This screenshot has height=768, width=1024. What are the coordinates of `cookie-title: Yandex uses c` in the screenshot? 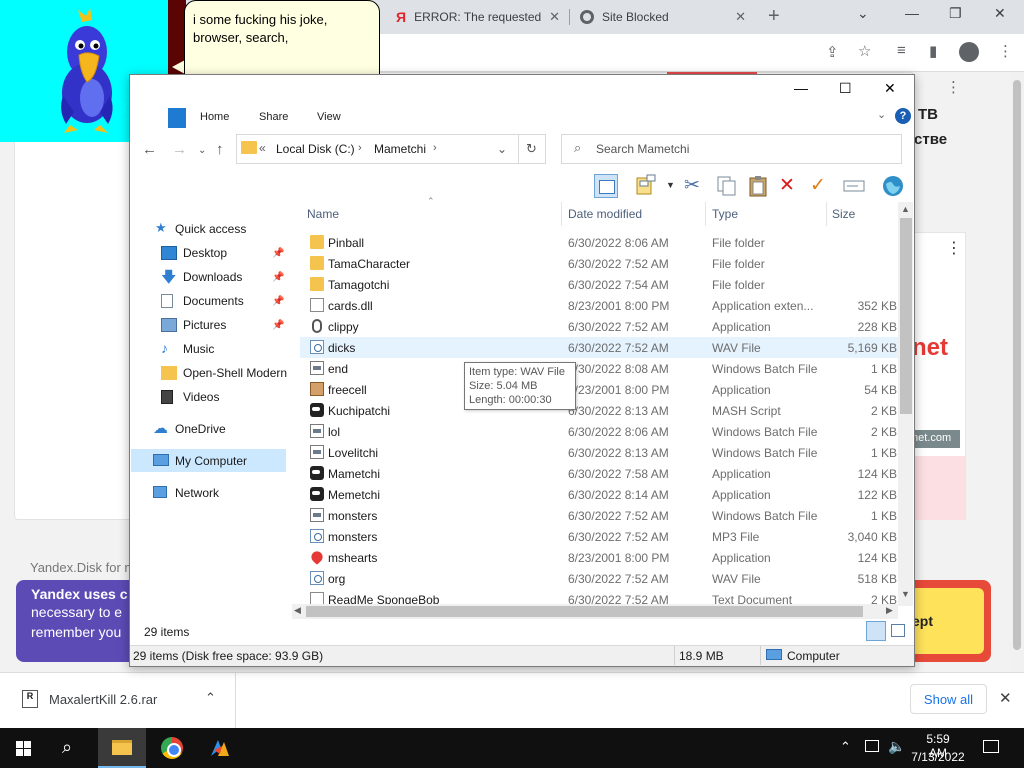 It's located at (79, 594).